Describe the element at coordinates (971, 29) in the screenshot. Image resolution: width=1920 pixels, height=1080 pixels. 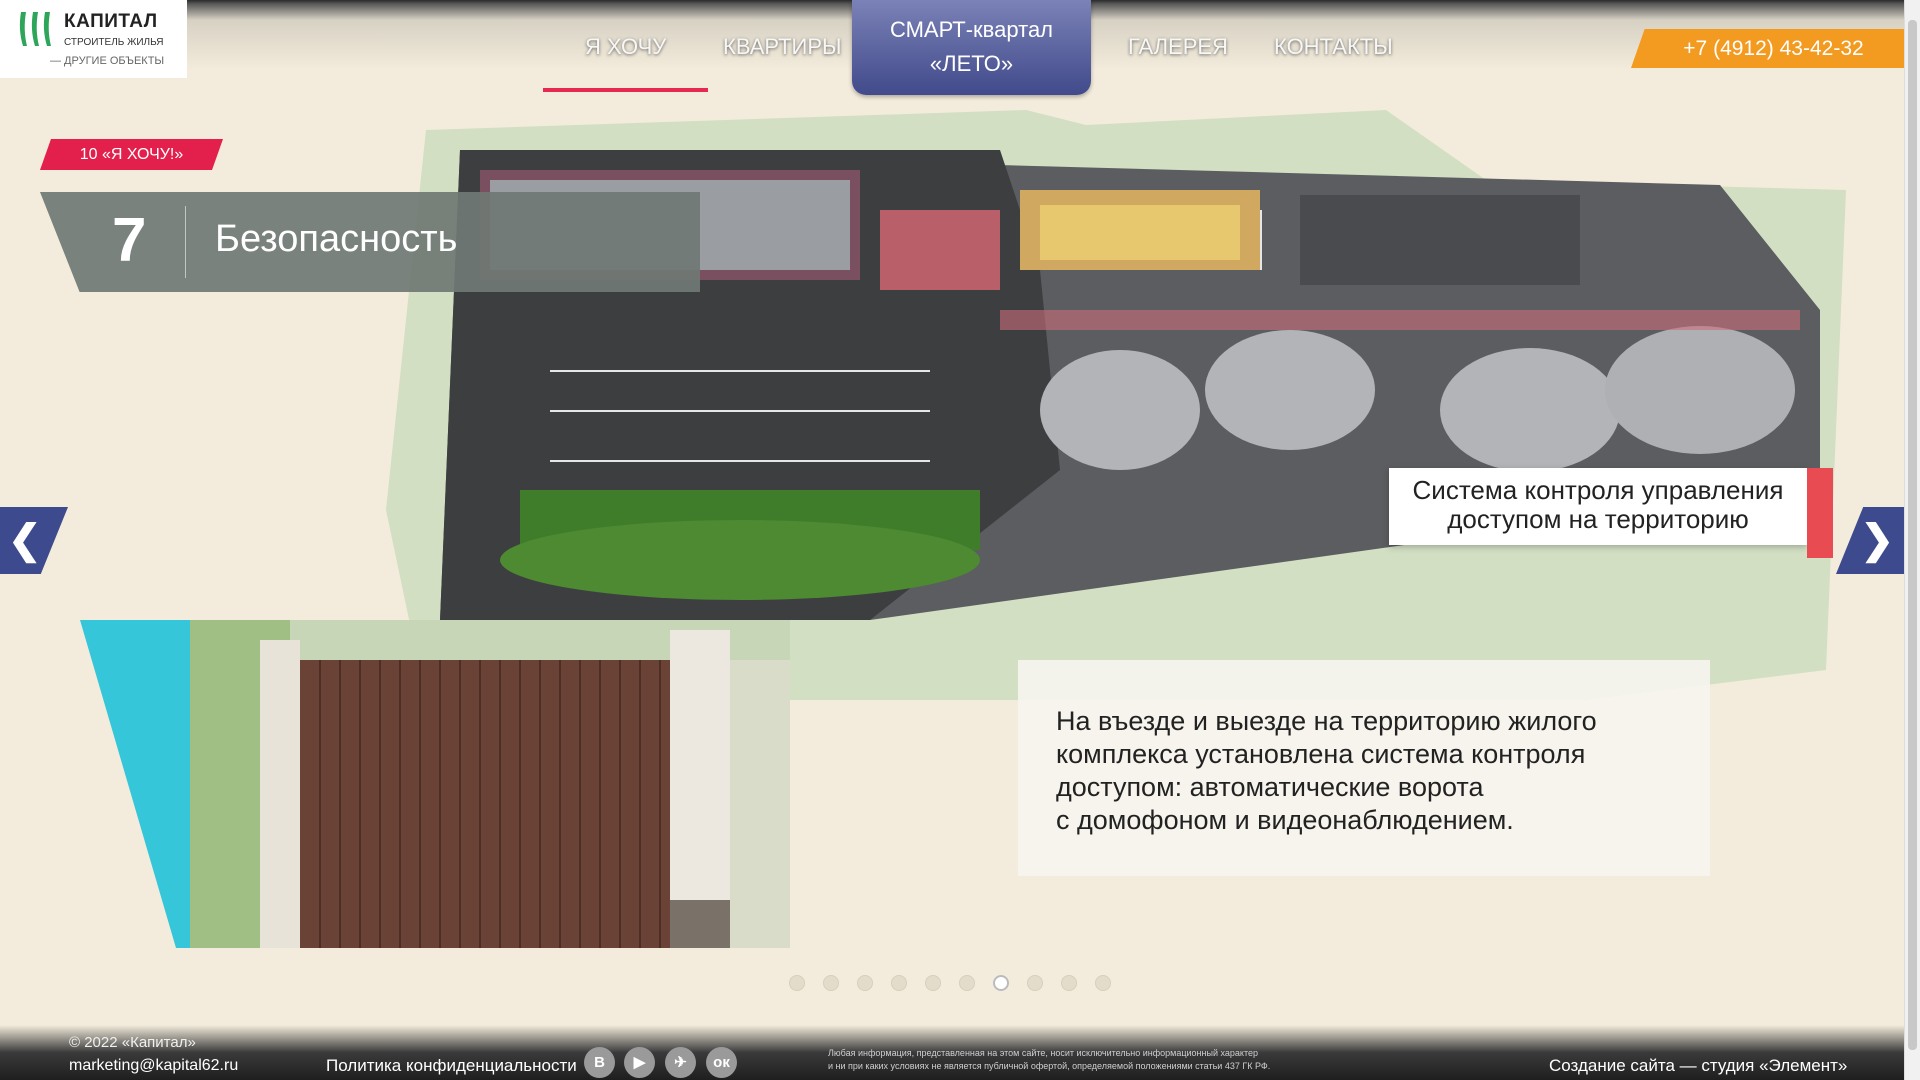
I see `nav-center-line1: СМАРТ-квартал` at that location.